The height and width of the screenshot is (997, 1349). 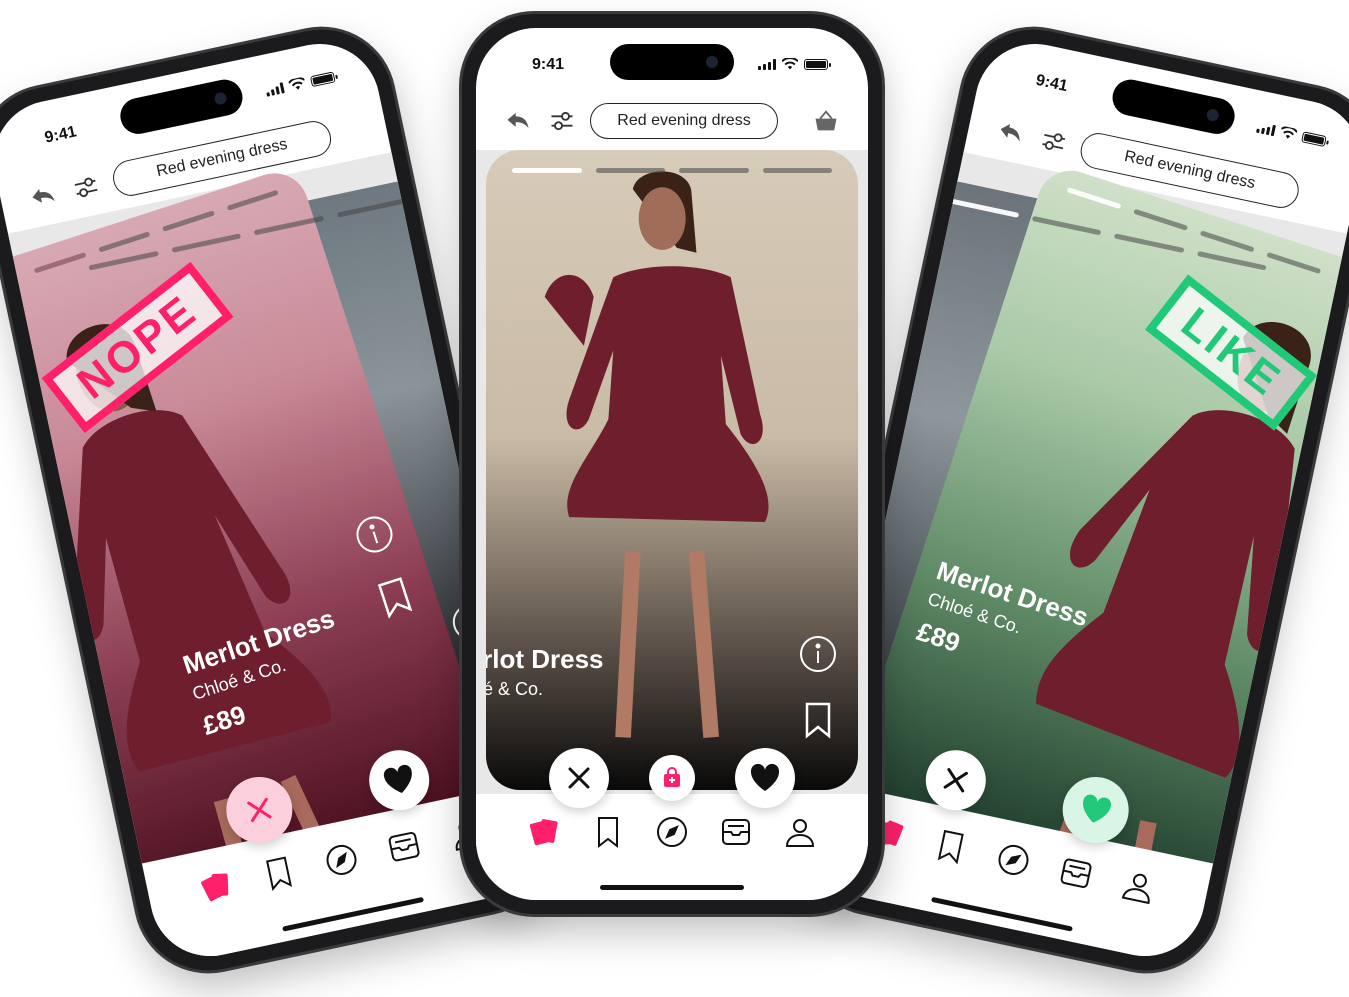 What do you see at coordinates (818, 687) in the screenshot?
I see `card-side-actions` at bounding box center [818, 687].